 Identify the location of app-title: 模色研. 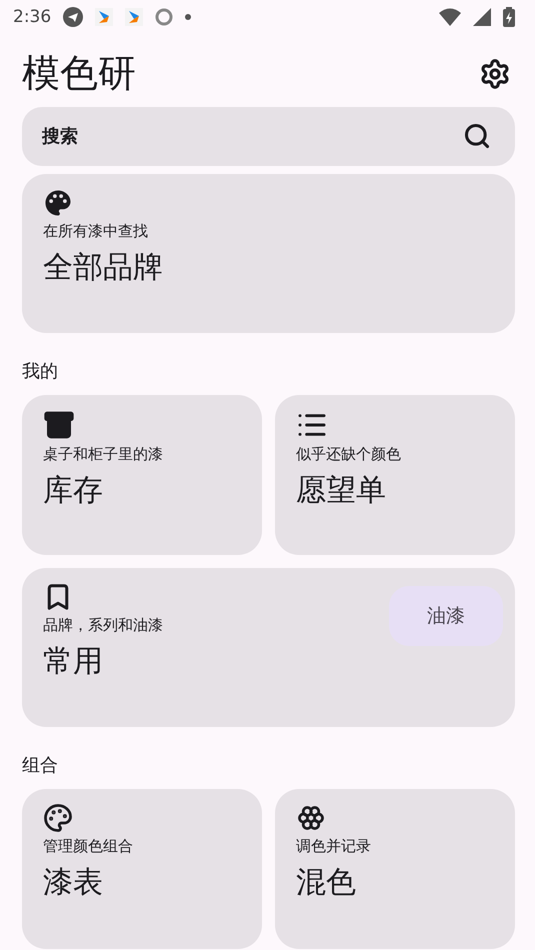
(79, 73).